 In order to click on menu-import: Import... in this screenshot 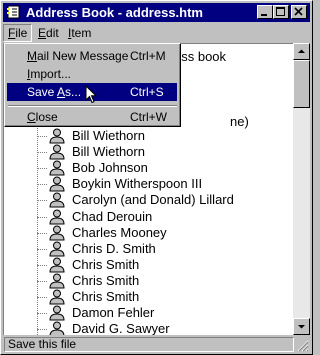, I will do `click(92, 74)`.